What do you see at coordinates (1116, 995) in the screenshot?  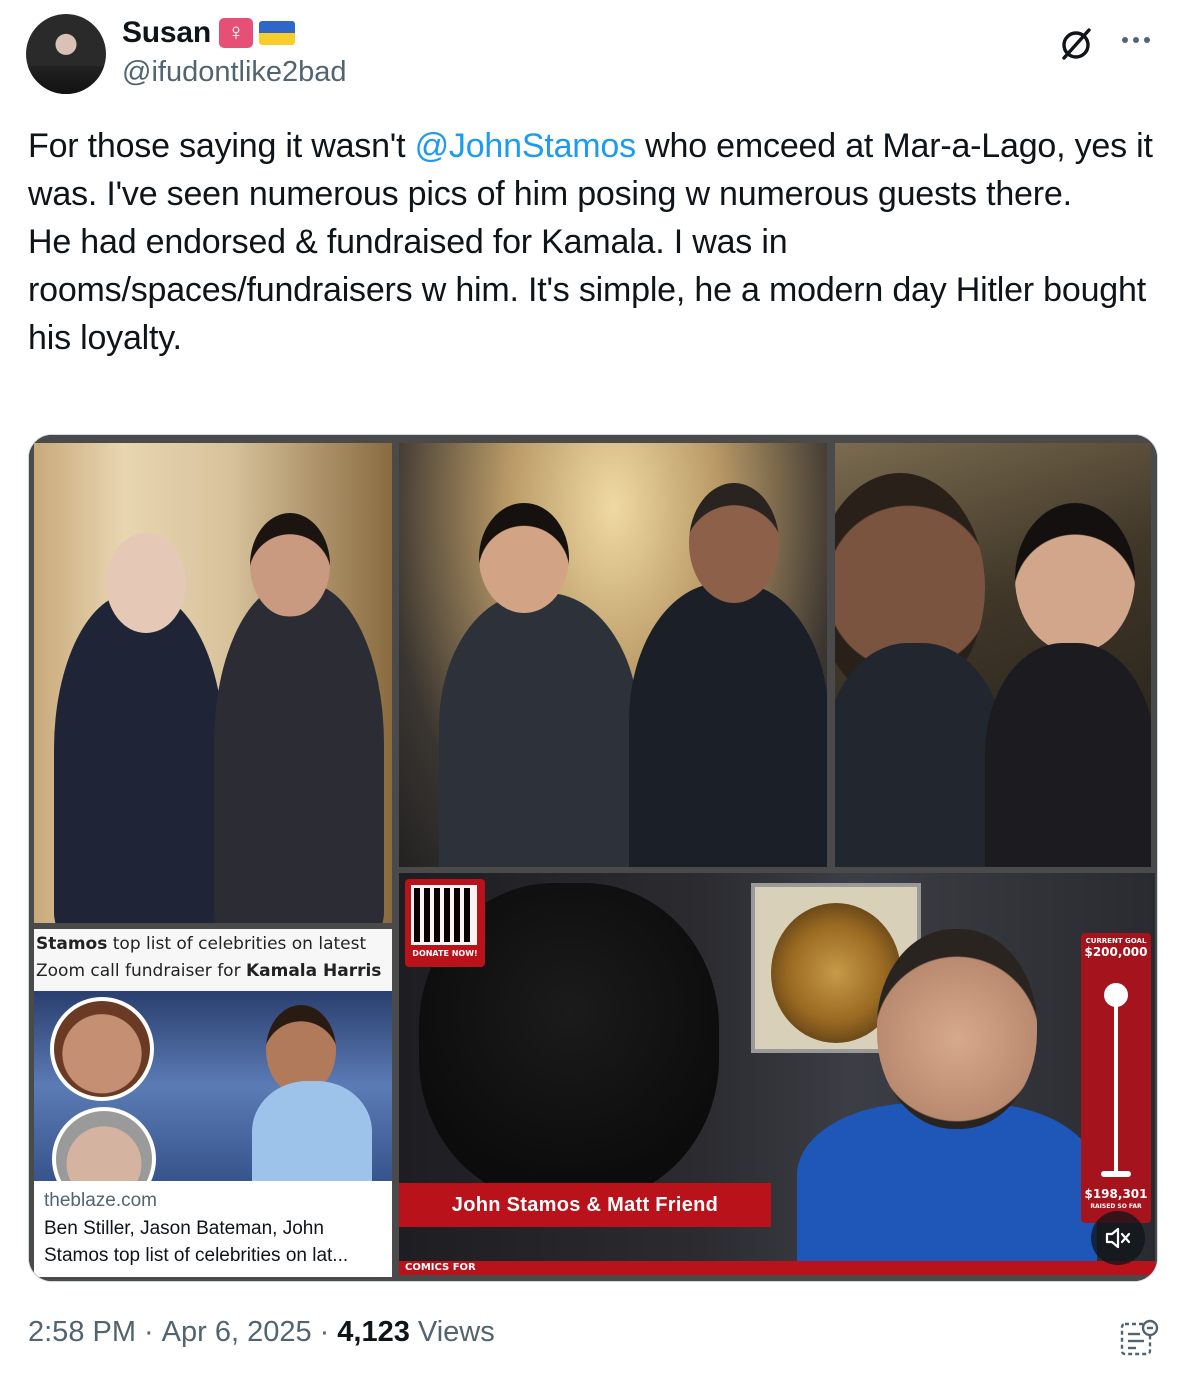 I see `thermometer-icon` at bounding box center [1116, 995].